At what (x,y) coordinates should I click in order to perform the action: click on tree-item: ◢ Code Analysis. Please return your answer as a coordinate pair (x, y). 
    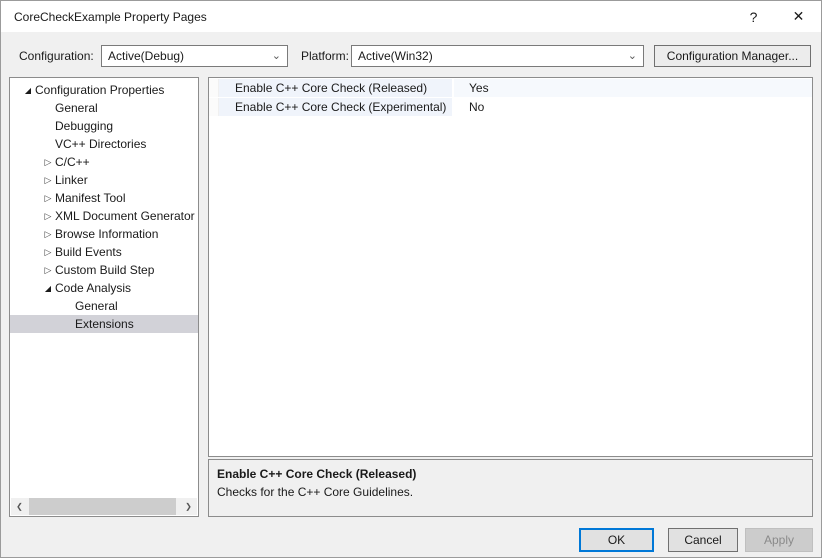
    Looking at the image, I should click on (104, 288).